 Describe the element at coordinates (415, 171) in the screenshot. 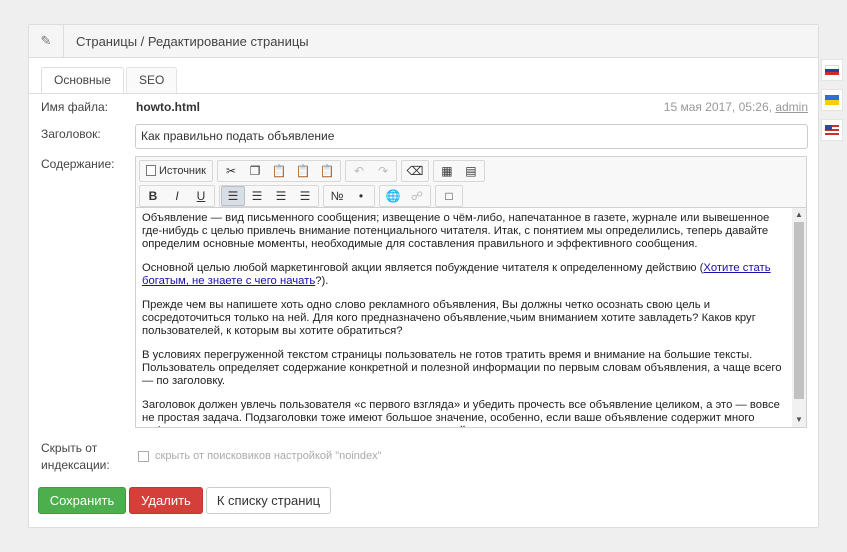

I see `remove-format-icon: ⌫` at that location.